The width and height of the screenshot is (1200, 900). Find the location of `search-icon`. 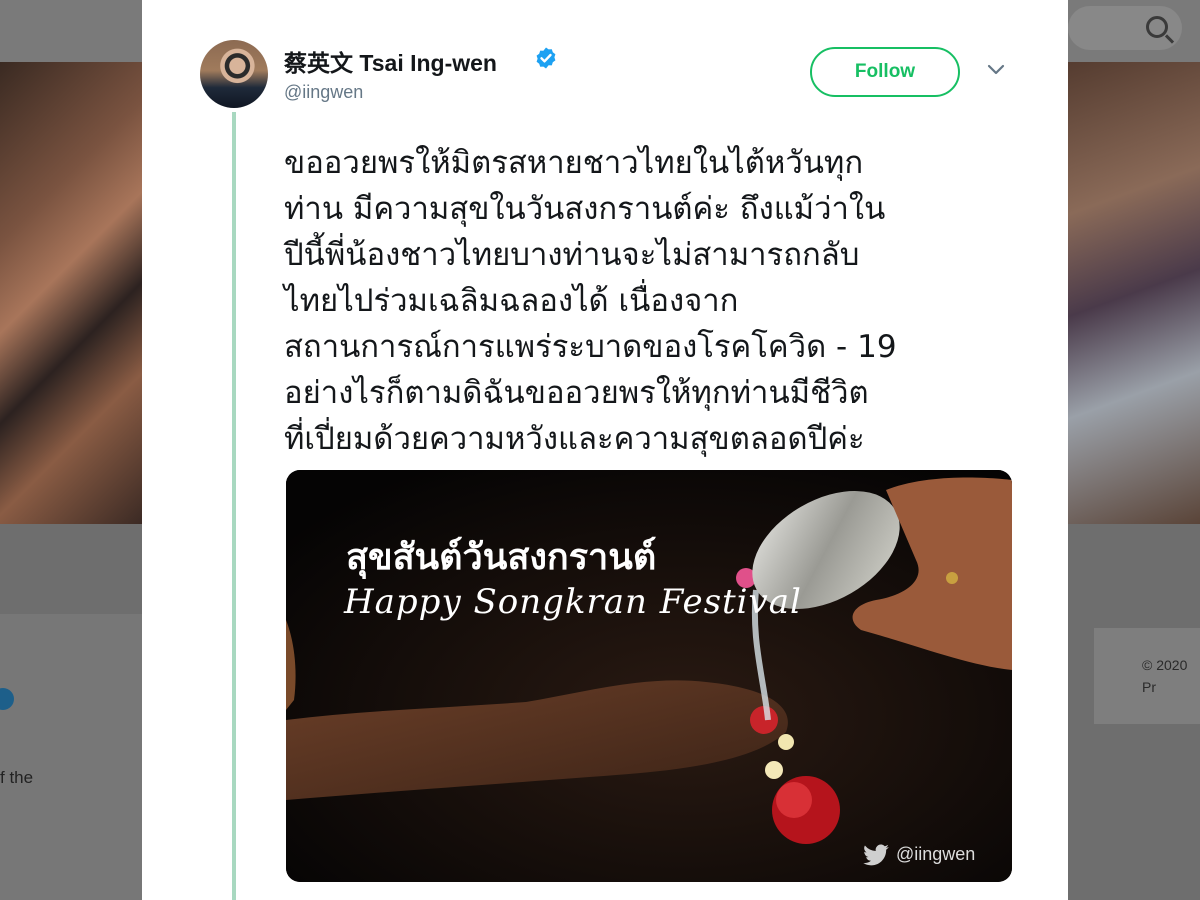

search-icon is located at coordinates (1157, 27).